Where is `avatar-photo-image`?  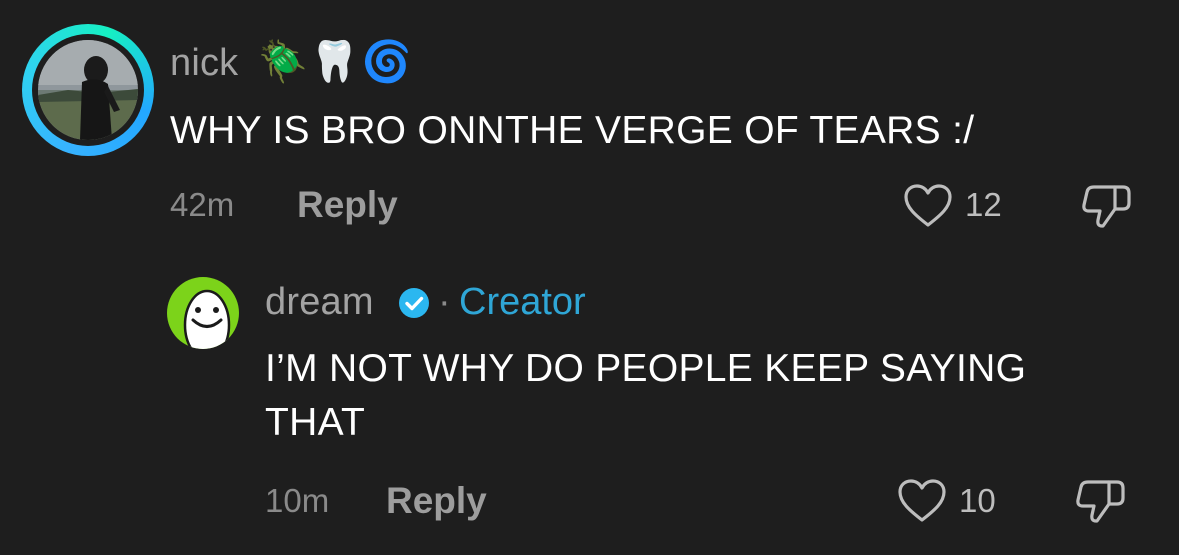 avatar-photo-image is located at coordinates (88, 90).